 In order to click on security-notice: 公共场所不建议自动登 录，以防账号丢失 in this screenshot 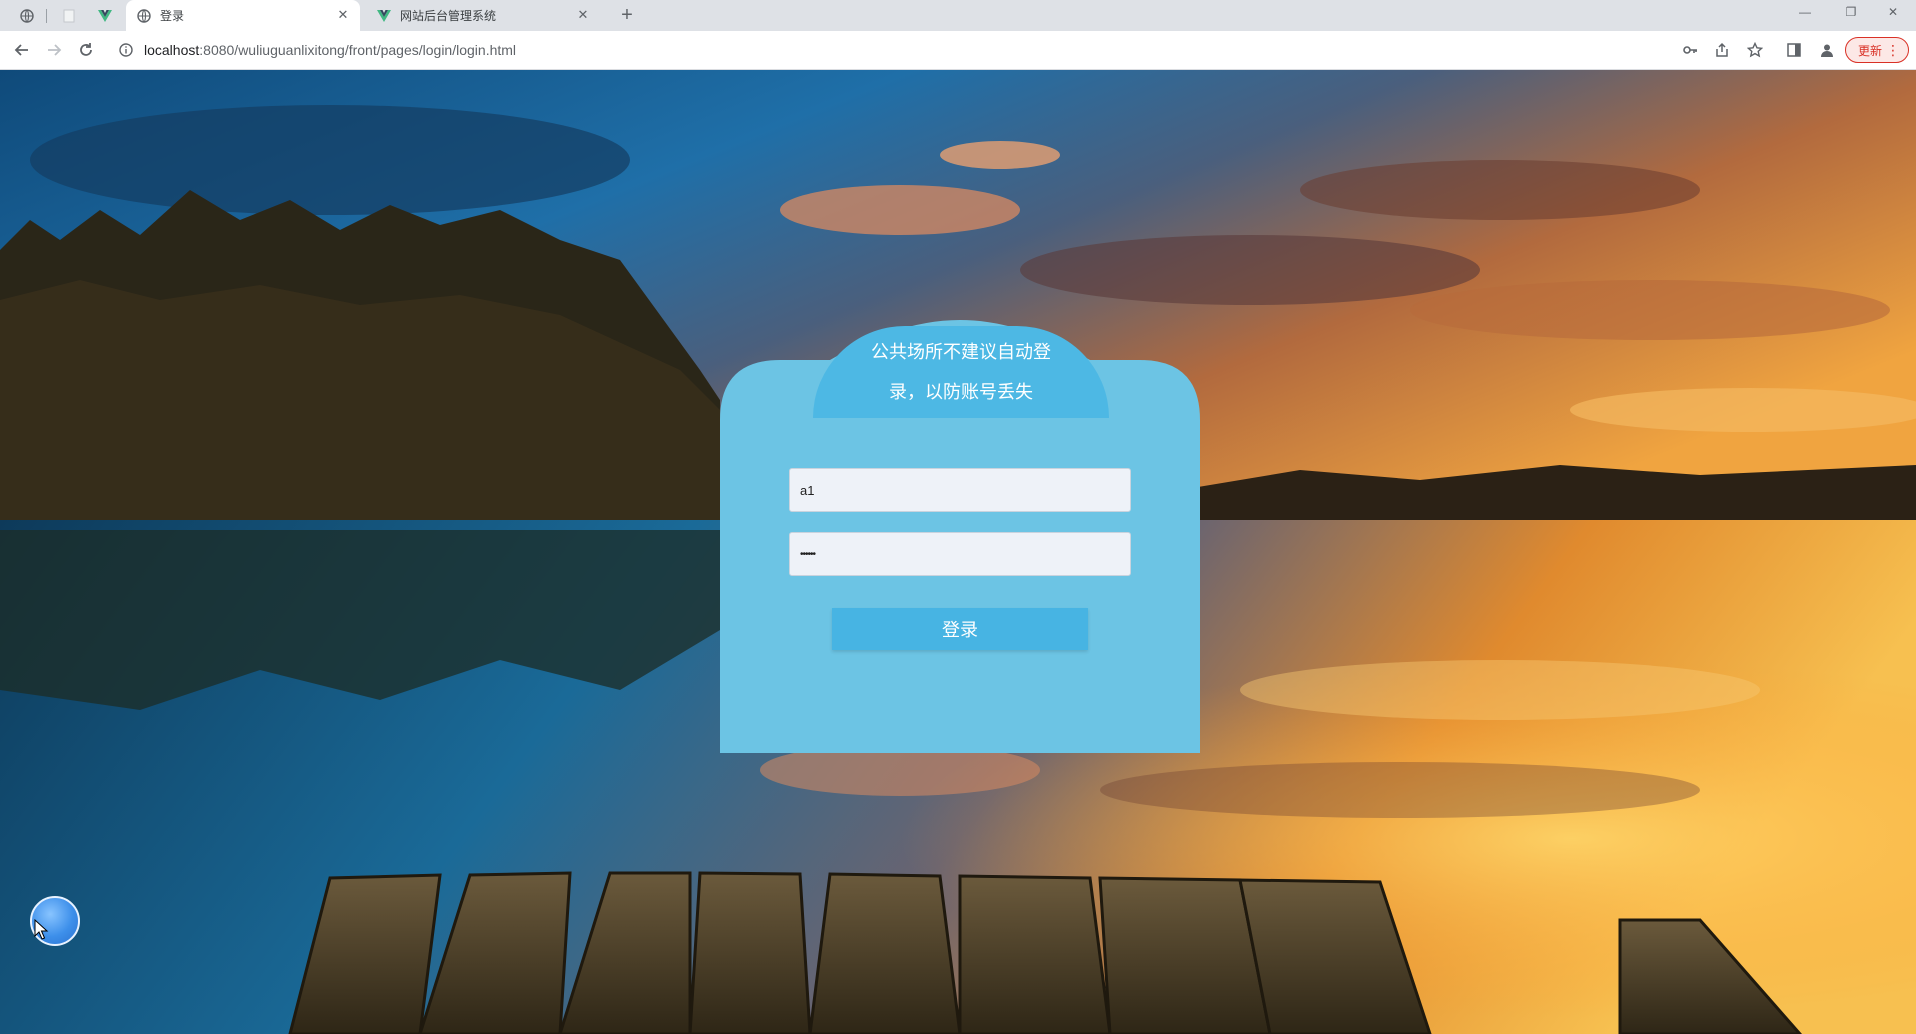, I will do `click(961, 372)`.